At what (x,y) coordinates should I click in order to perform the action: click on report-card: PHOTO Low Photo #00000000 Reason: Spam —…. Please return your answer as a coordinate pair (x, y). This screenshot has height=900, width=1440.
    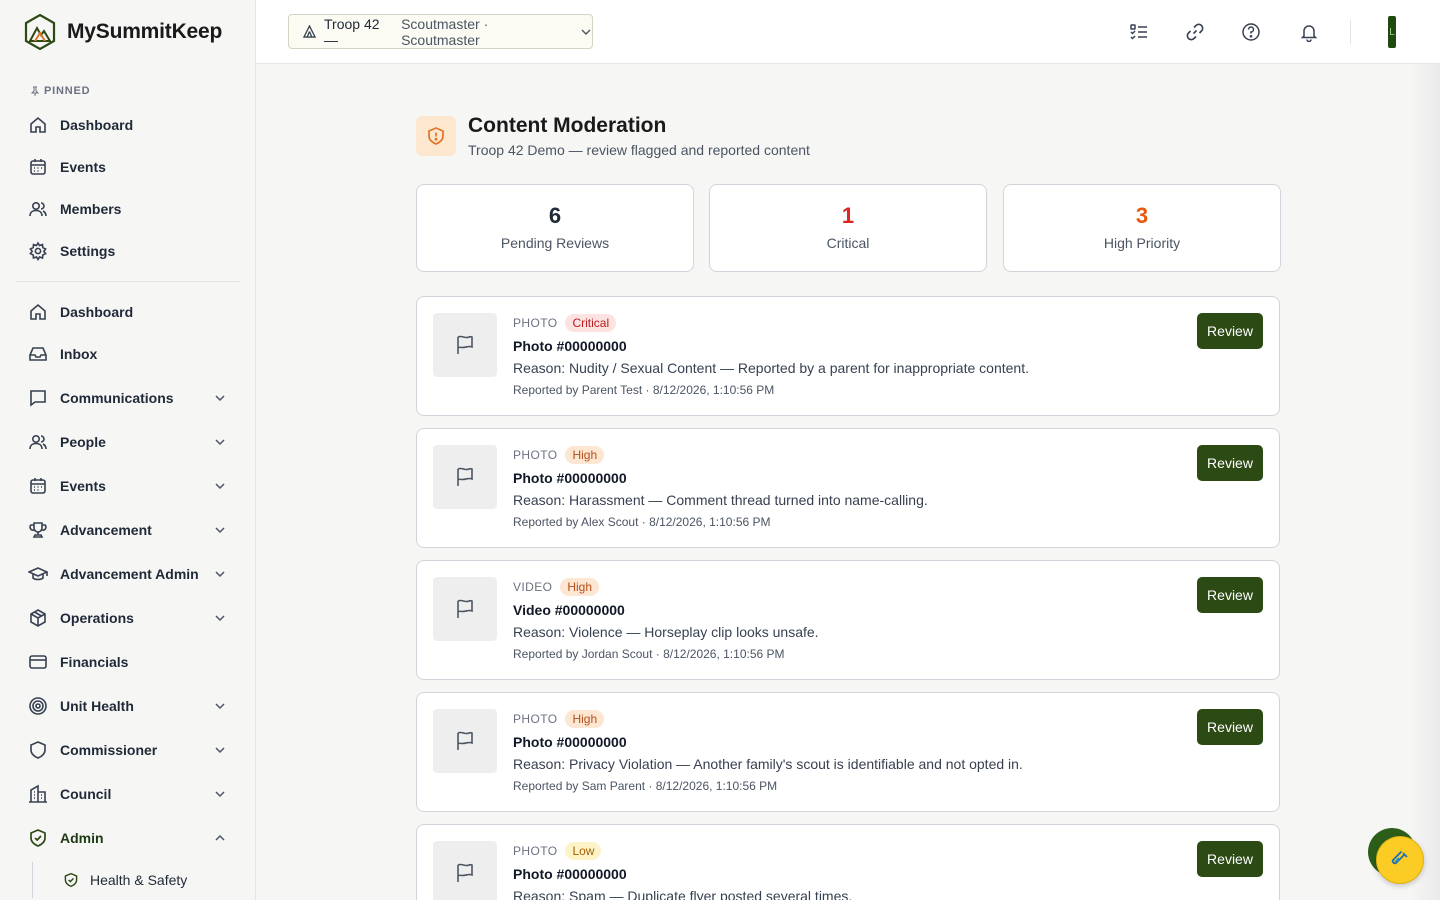
    Looking at the image, I should click on (848, 862).